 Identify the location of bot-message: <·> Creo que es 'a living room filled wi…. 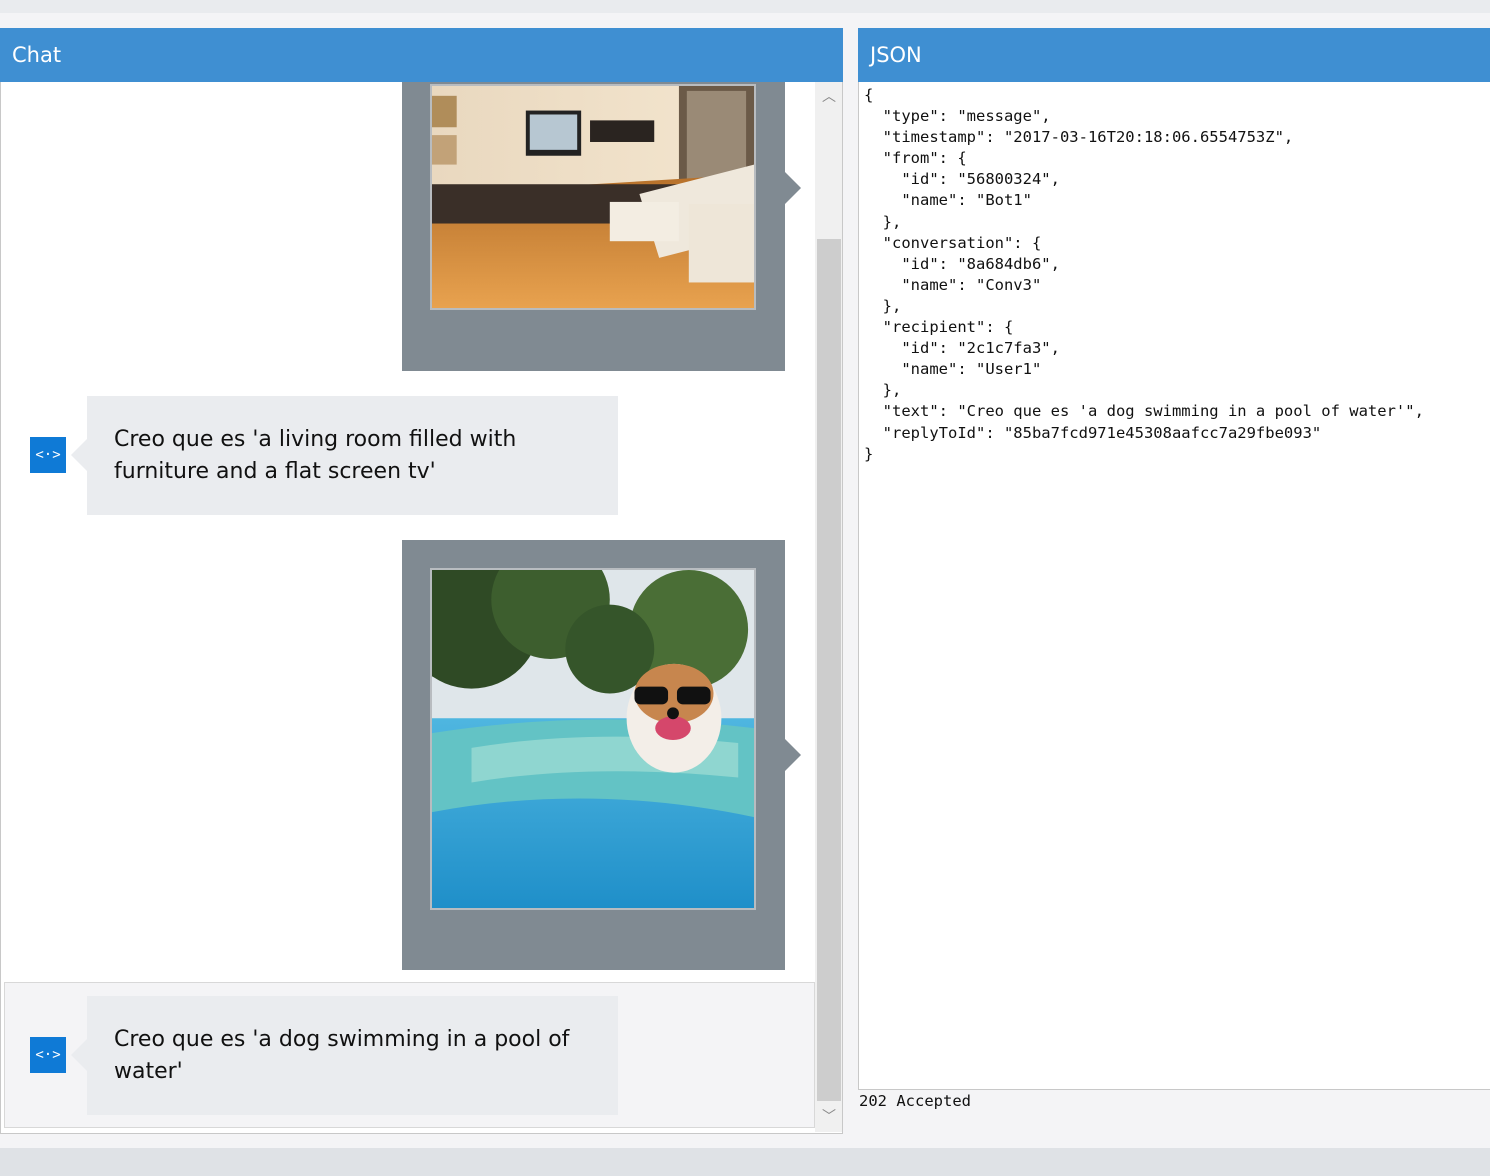
(408, 456).